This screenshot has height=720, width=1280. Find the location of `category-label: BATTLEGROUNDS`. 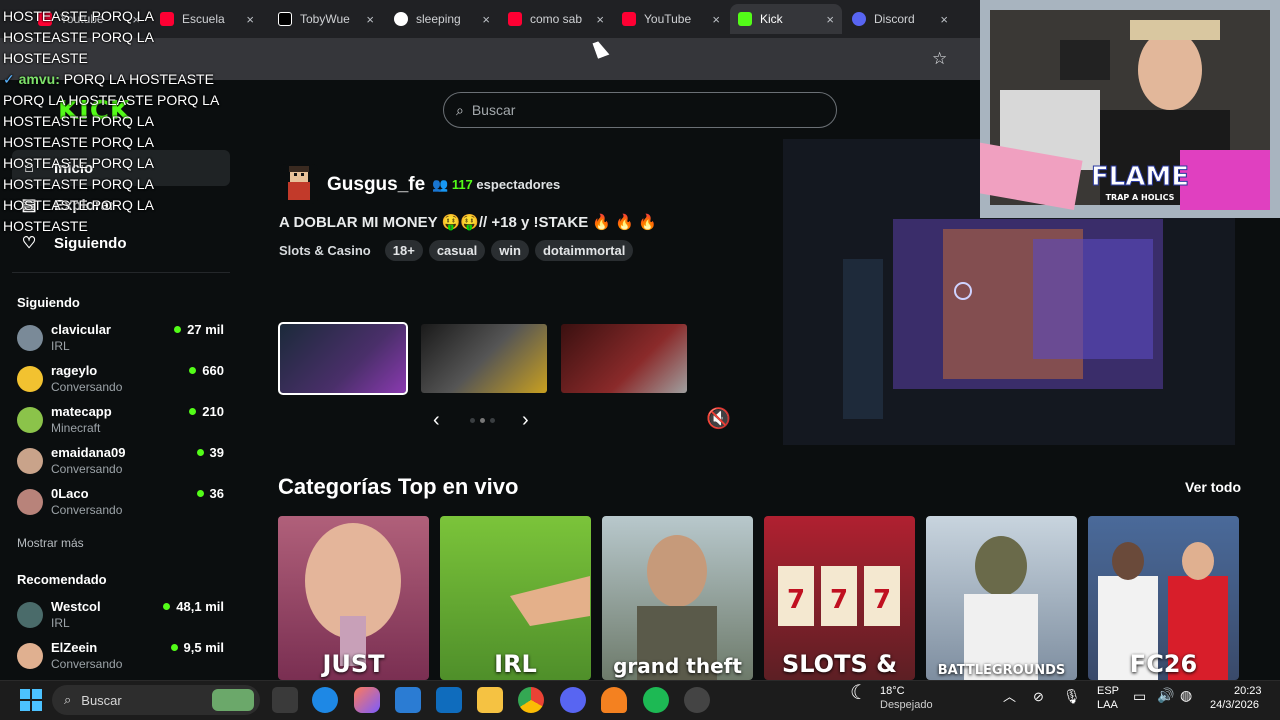

category-label: BATTLEGROUNDS is located at coordinates (1001, 670).